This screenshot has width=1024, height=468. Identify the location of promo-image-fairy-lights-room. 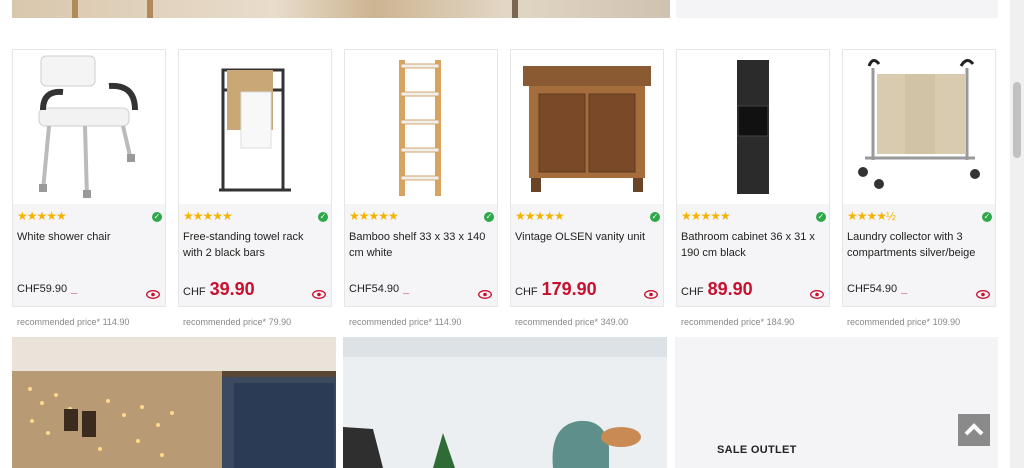
(174, 402).